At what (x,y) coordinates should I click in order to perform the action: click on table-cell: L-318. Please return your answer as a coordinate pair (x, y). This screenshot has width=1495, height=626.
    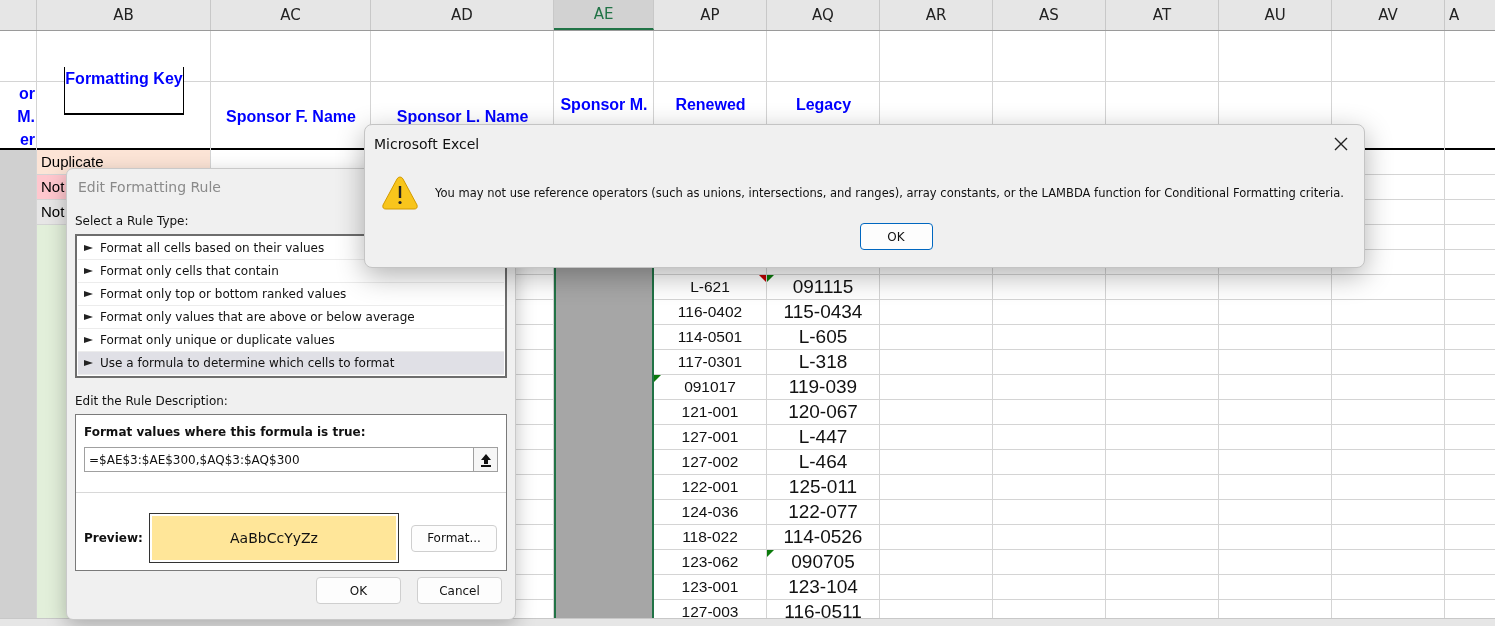
    Looking at the image, I should click on (823, 362).